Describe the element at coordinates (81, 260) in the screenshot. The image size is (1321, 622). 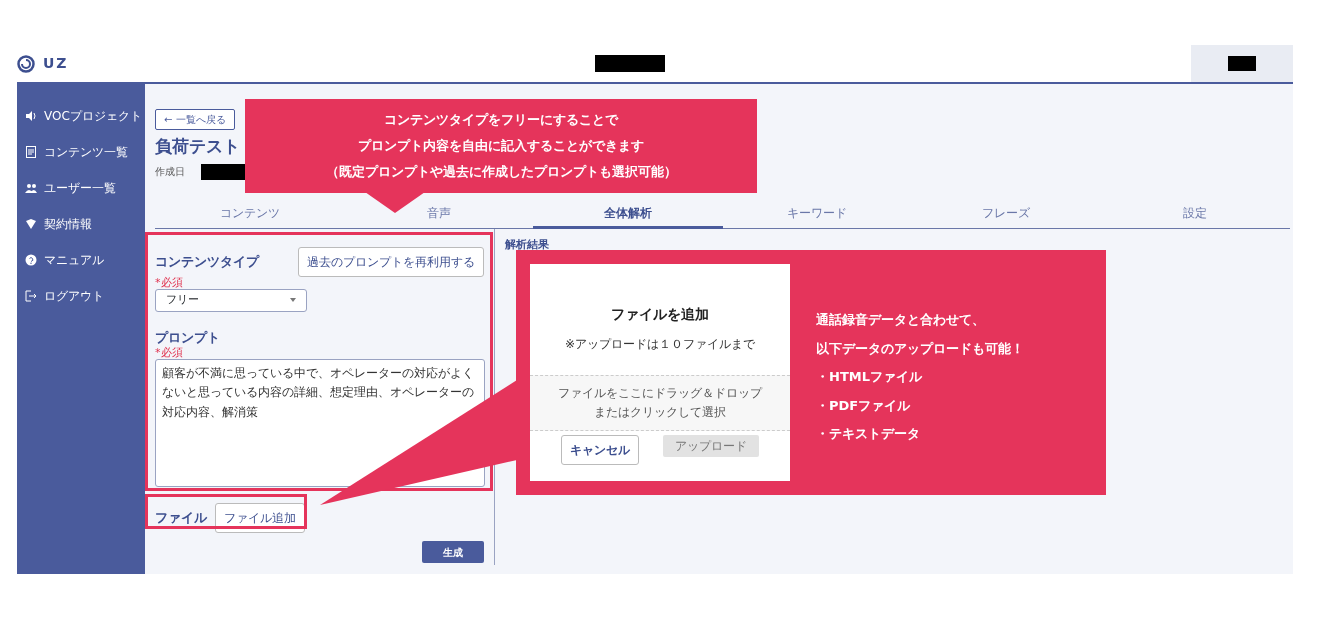
I see `sidebar-item: マニュアル` at that location.